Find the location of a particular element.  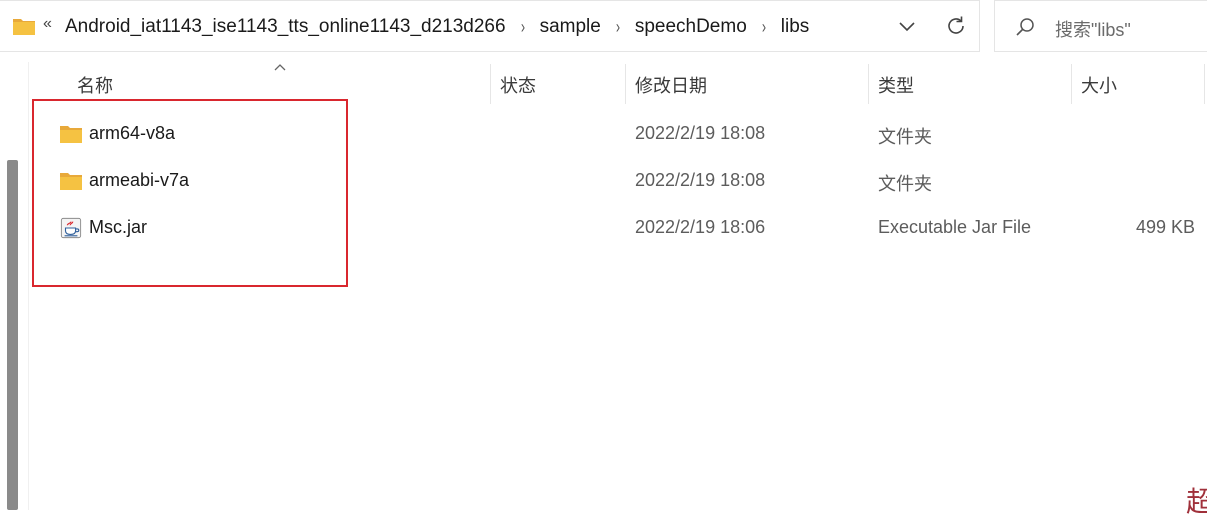

vertical-scrollbar is located at coordinates (15, 286).